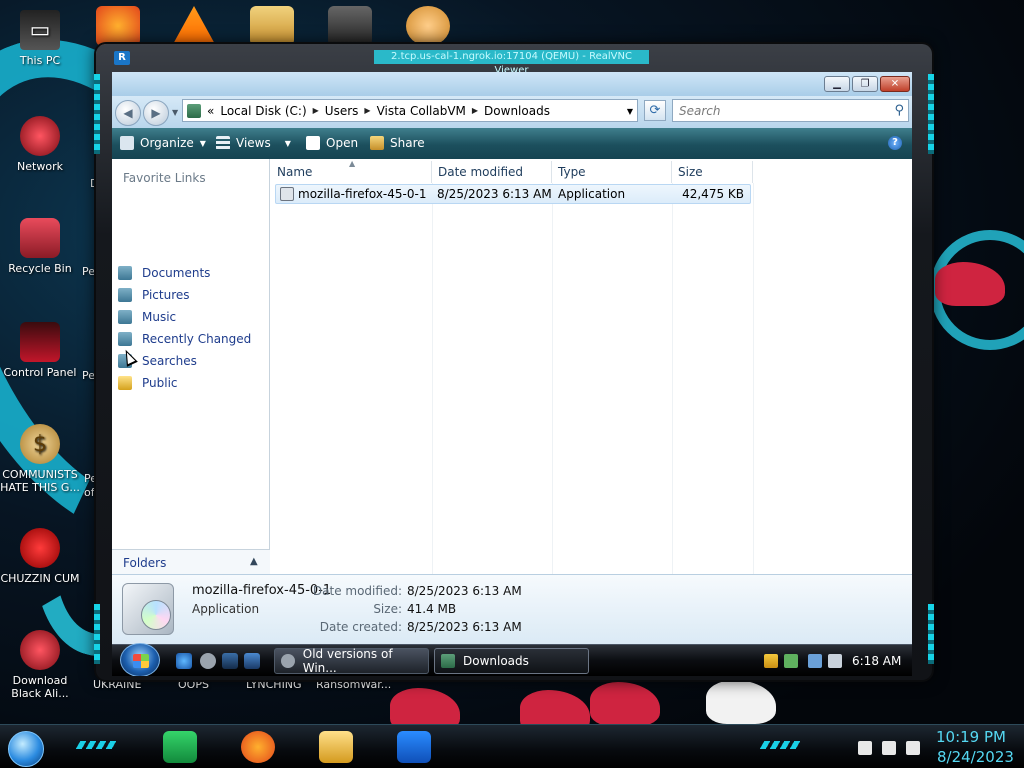 The width and height of the screenshot is (1024, 768). Describe the element at coordinates (865, 84) in the screenshot. I see `maximize-button: ❐` at that location.